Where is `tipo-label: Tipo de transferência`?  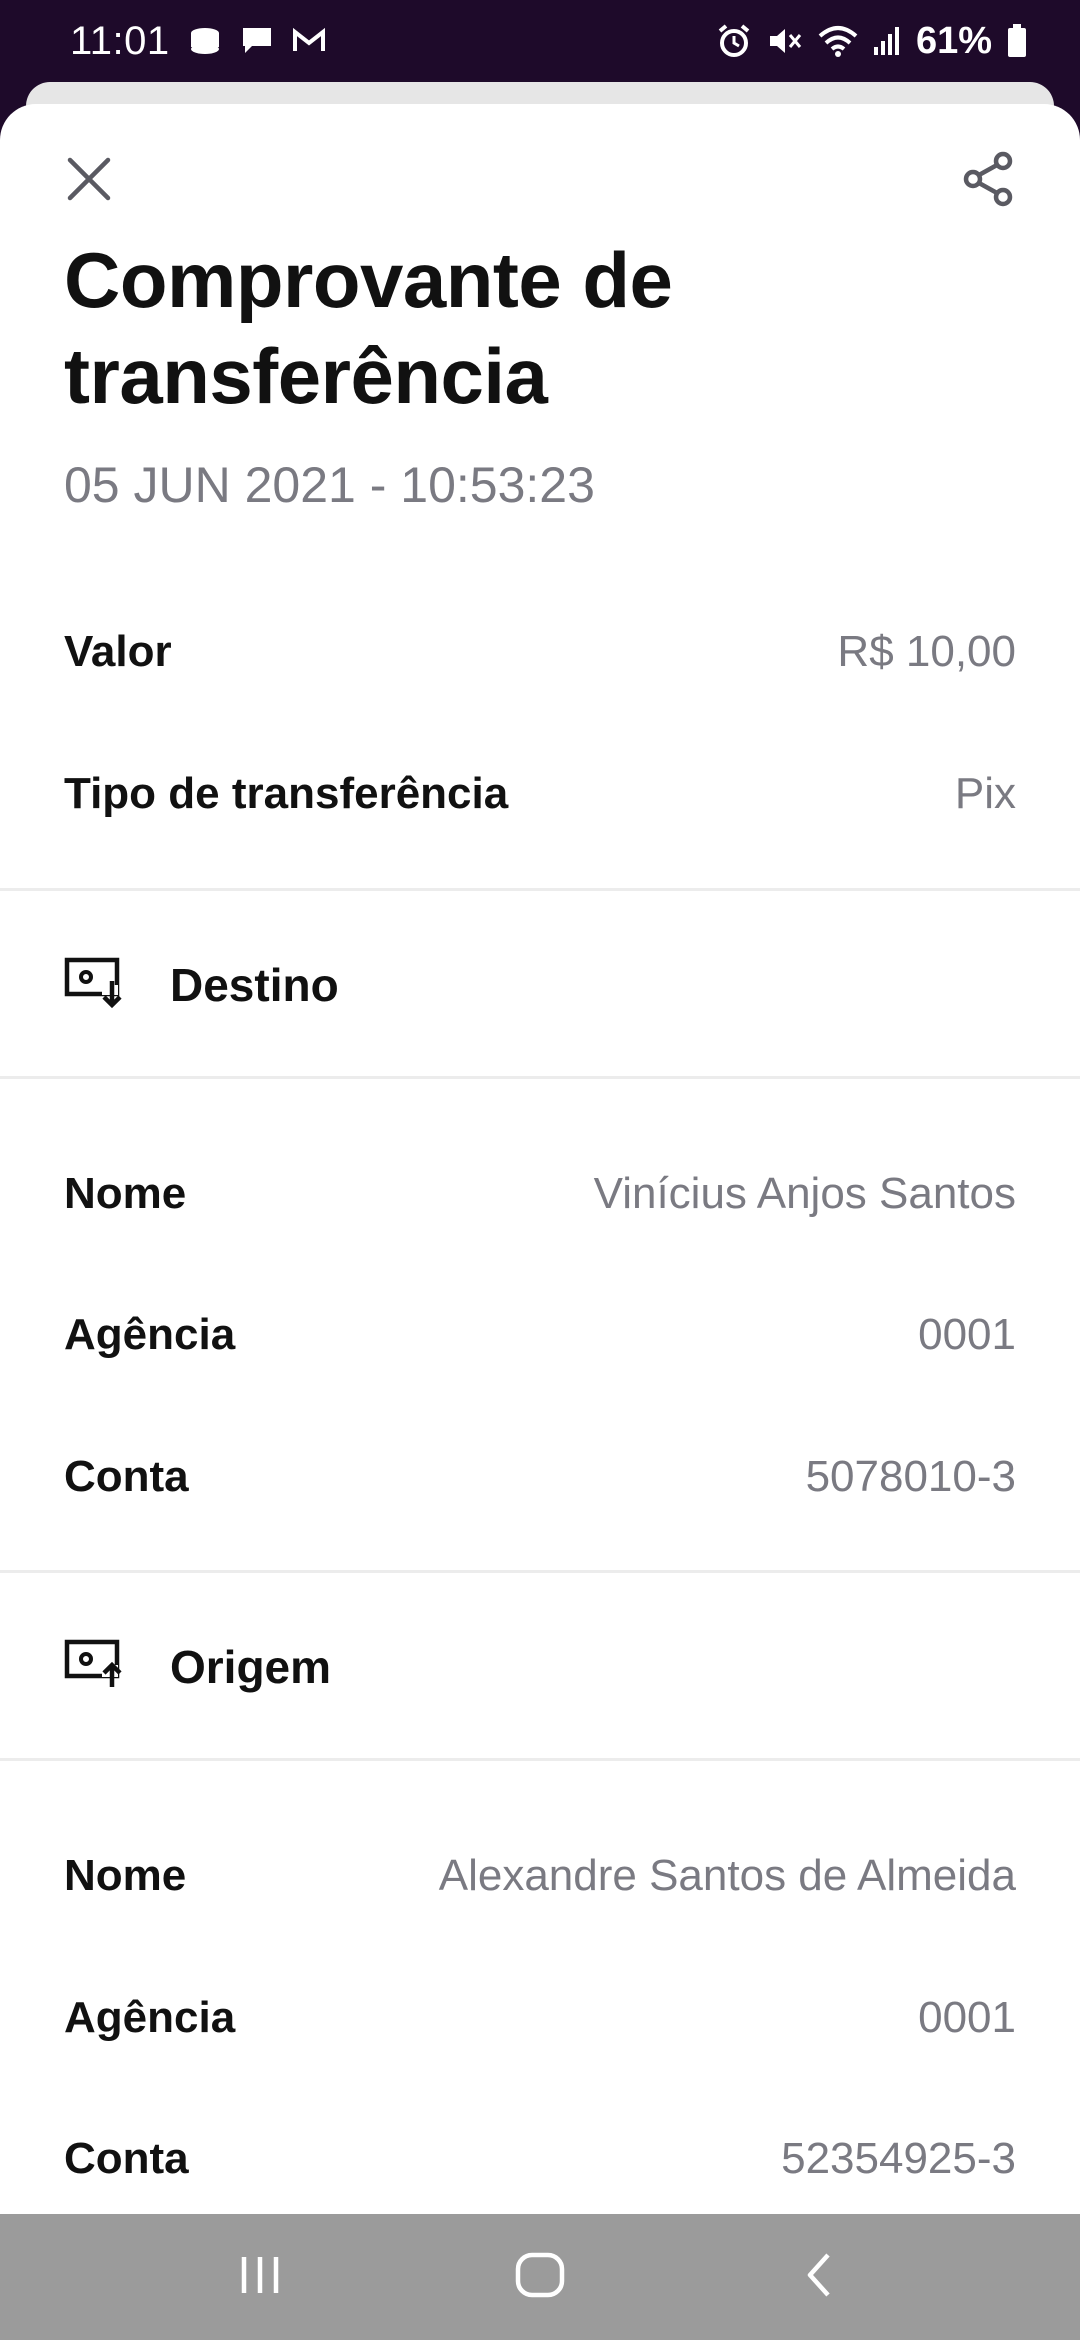
tipo-label: Tipo de transferência is located at coordinates (286, 793).